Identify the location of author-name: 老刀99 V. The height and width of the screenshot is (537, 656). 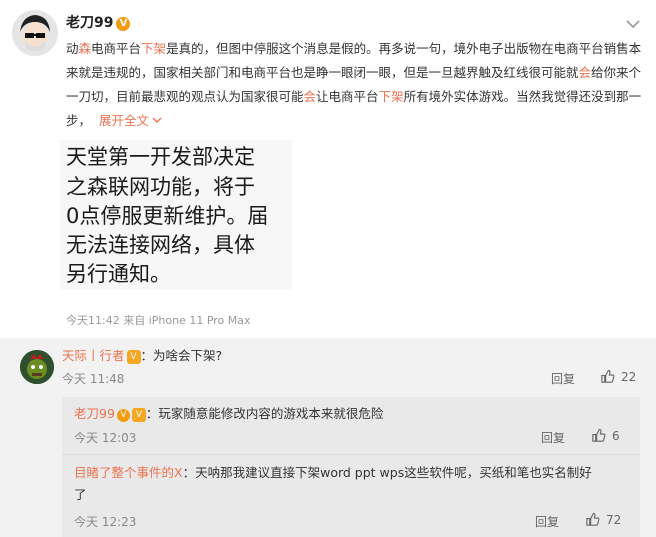
(98, 22).